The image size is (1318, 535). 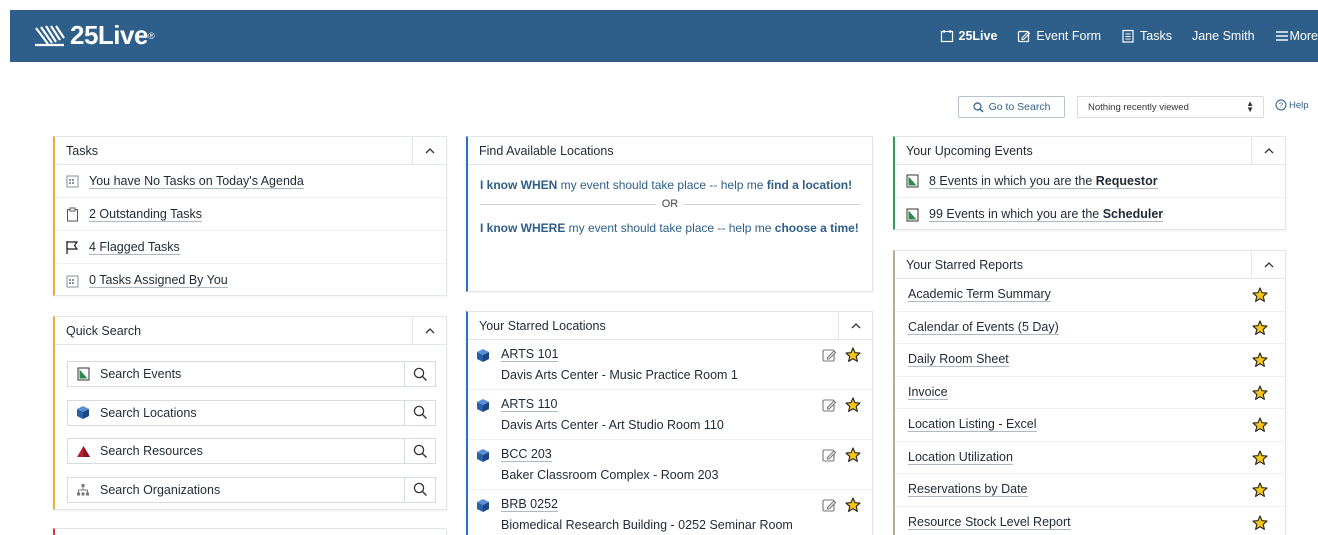 What do you see at coordinates (817, 228) in the screenshot?
I see `choose-time-link: choose a time!` at bounding box center [817, 228].